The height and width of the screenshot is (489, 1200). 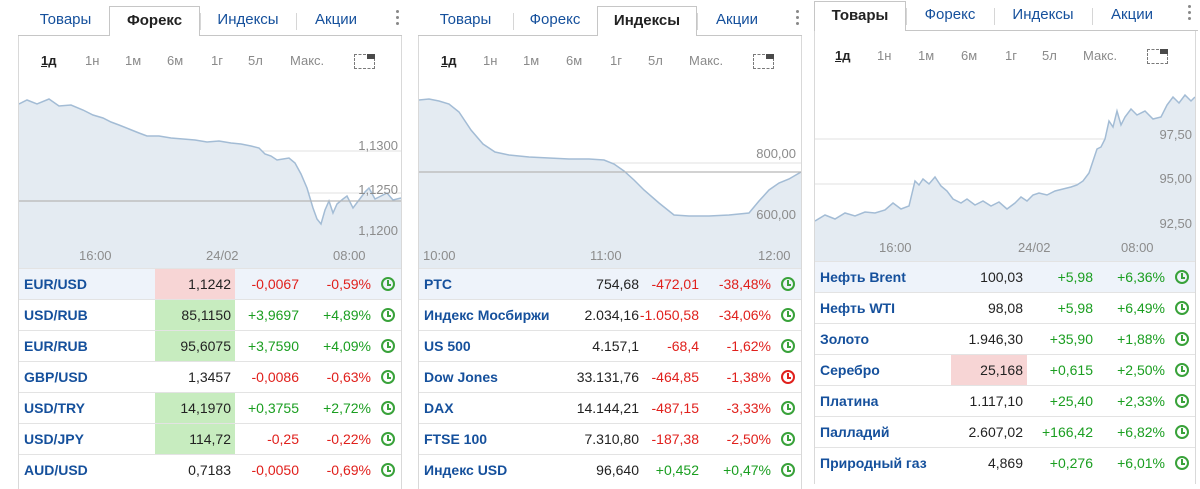 What do you see at coordinates (447, 346) in the screenshot?
I see `instrument-name: US 500` at bounding box center [447, 346].